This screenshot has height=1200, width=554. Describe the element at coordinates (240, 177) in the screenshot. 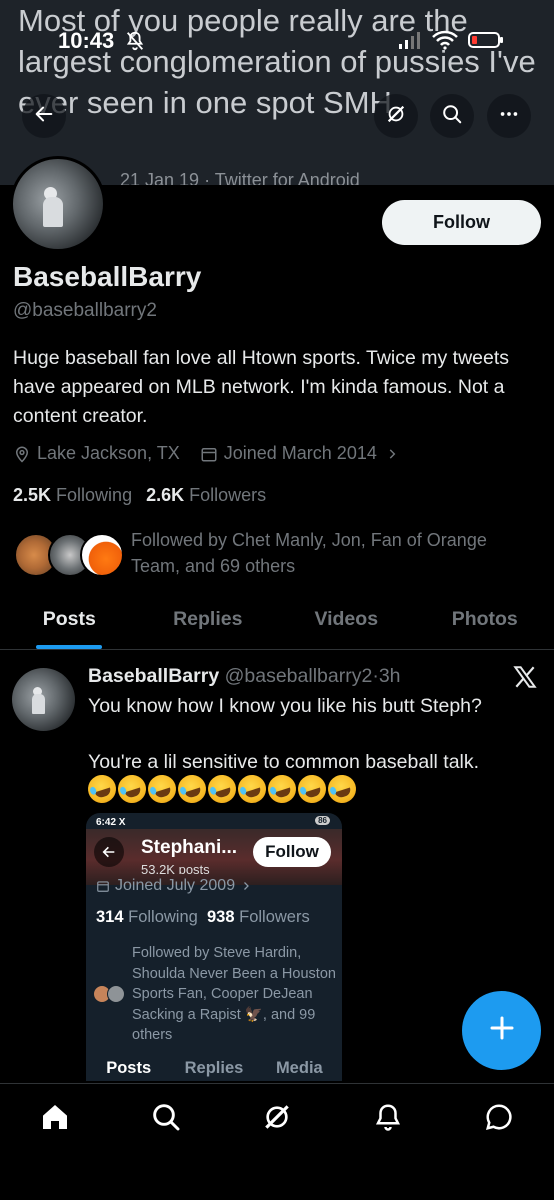

I see `banner-tweet-meta: 21 Jan 19 · Twitter for Android` at that location.